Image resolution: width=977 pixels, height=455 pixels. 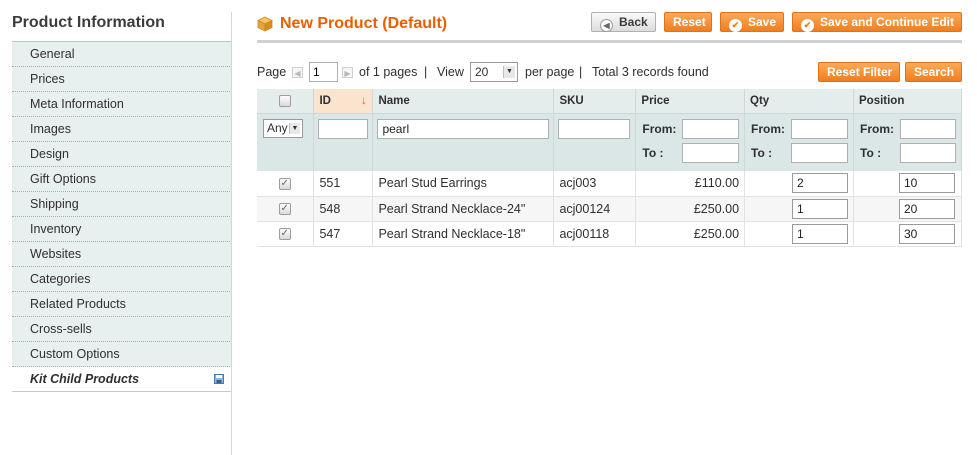 I want to click on chevron-down-icon: ▼, so click(x=509, y=72).